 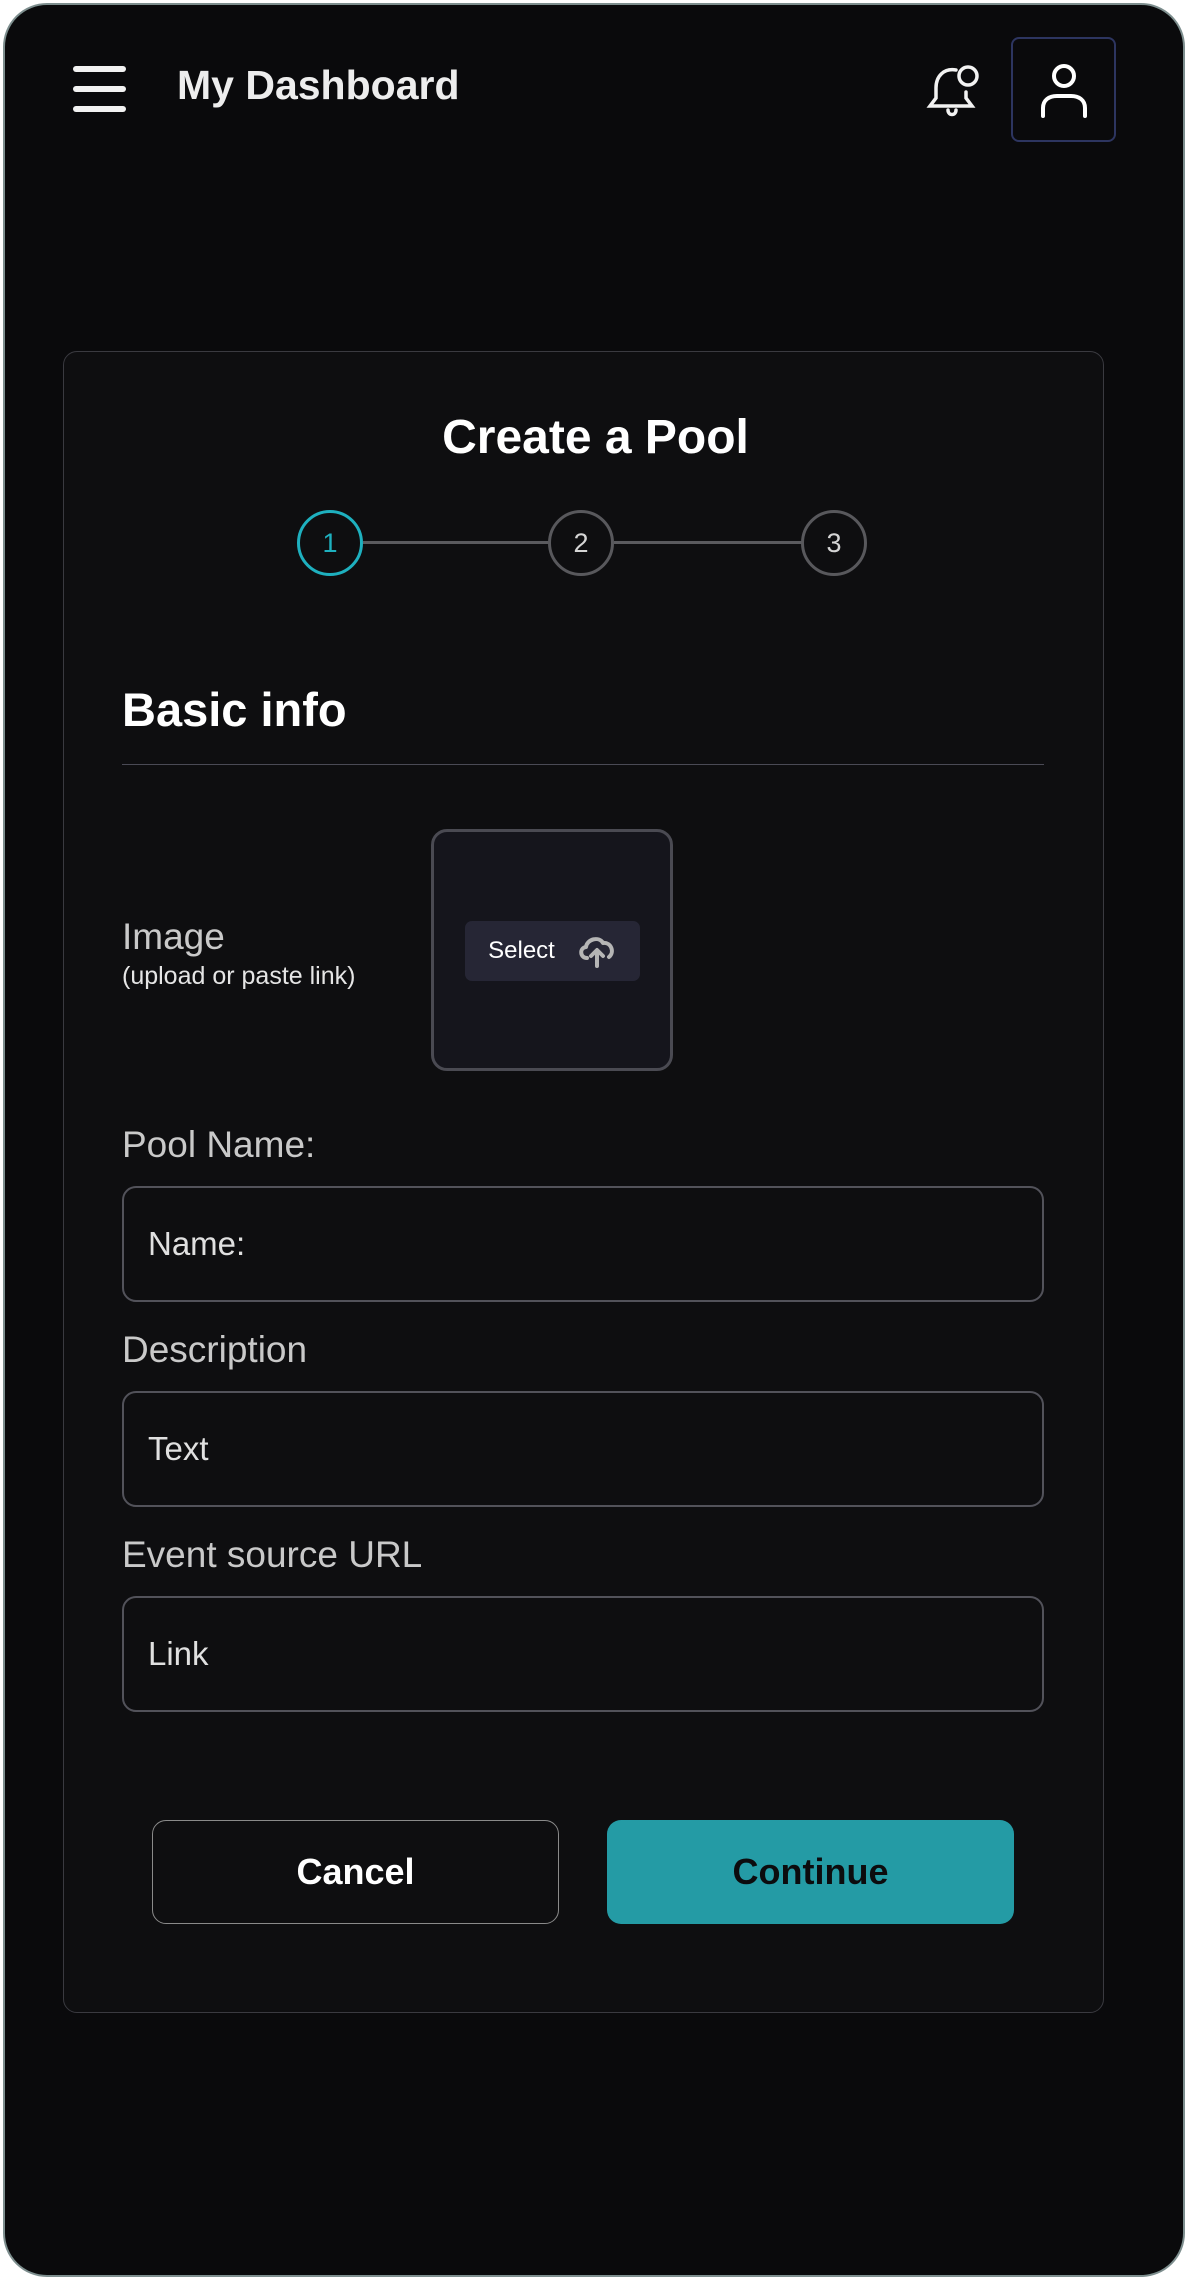 I want to click on hamburger-icon, so click(x=99, y=89).